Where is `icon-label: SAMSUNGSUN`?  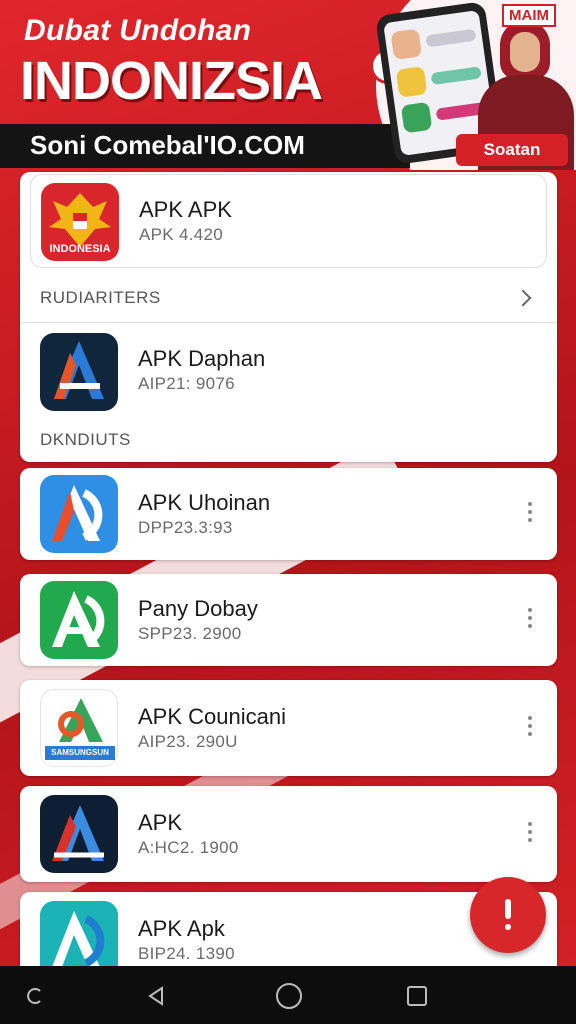
icon-label: SAMSUNGSUN is located at coordinates (80, 752).